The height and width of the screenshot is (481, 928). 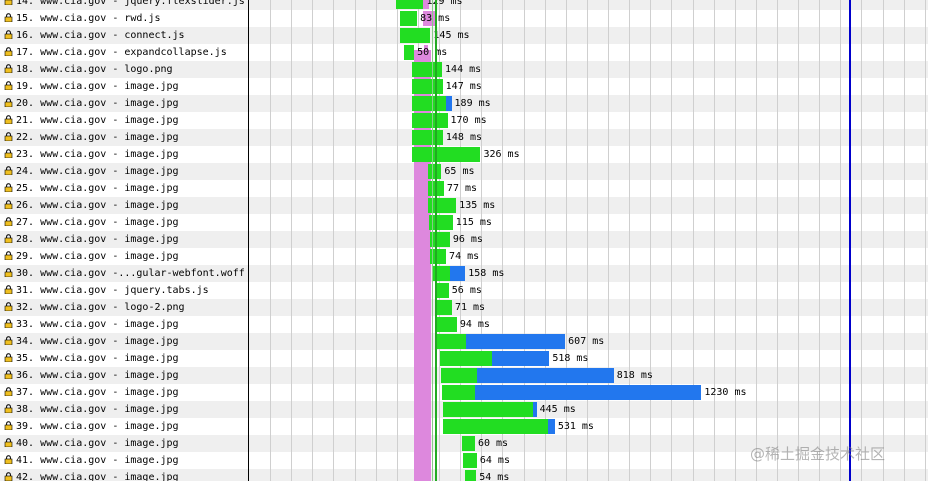 What do you see at coordinates (474, 324) in the screenshot?
I see `duration-label: 94 ms` at bounding box center [474, 324].